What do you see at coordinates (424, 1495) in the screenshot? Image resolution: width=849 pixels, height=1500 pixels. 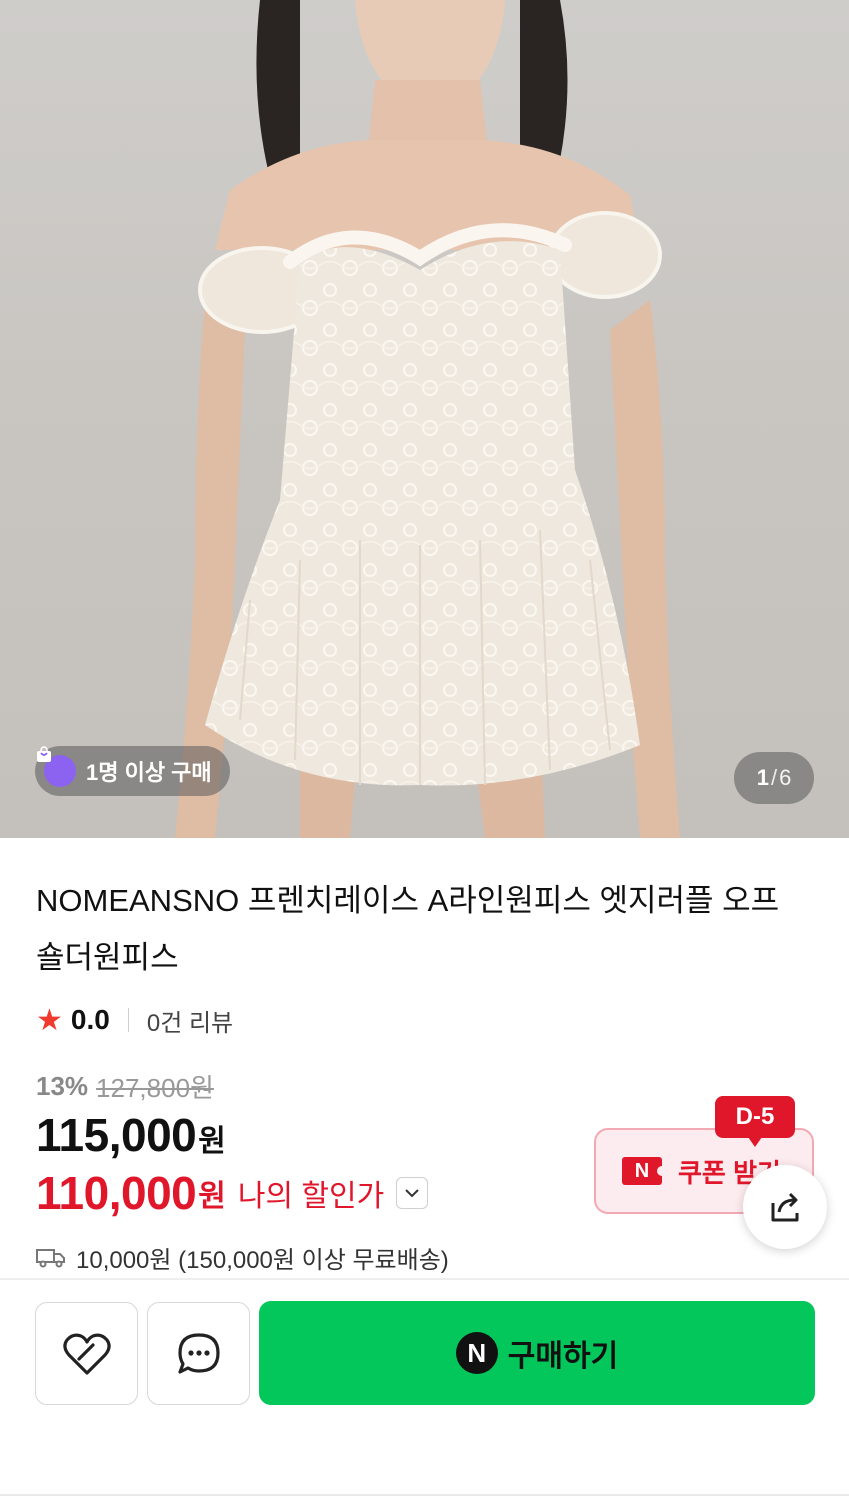 I see `home-indicator-line` at bounding box center [424, 1495].